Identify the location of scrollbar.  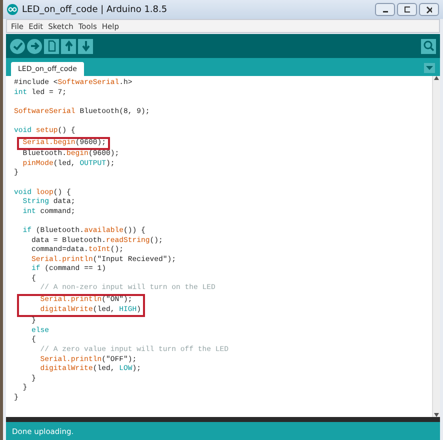
(436, 246).